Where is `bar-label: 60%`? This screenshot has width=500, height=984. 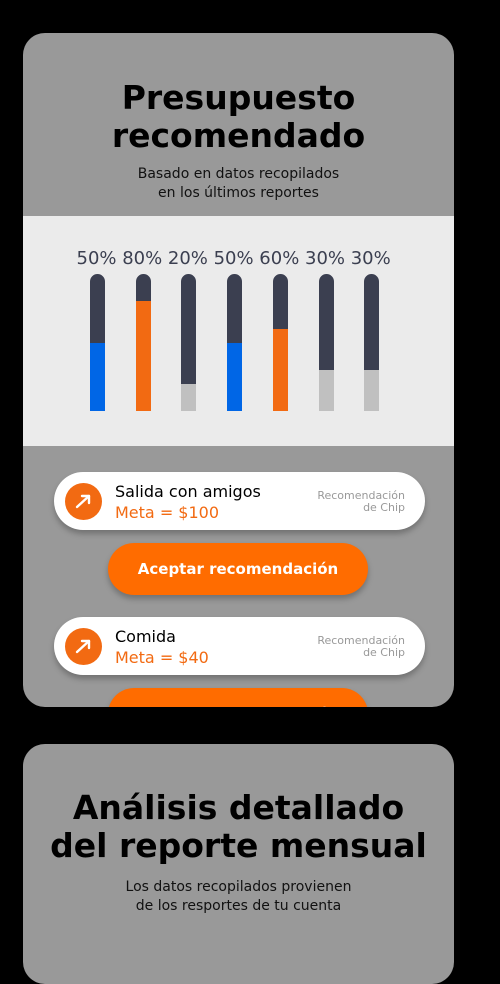 bar-label: 60% is located at coordinates (279, 258).